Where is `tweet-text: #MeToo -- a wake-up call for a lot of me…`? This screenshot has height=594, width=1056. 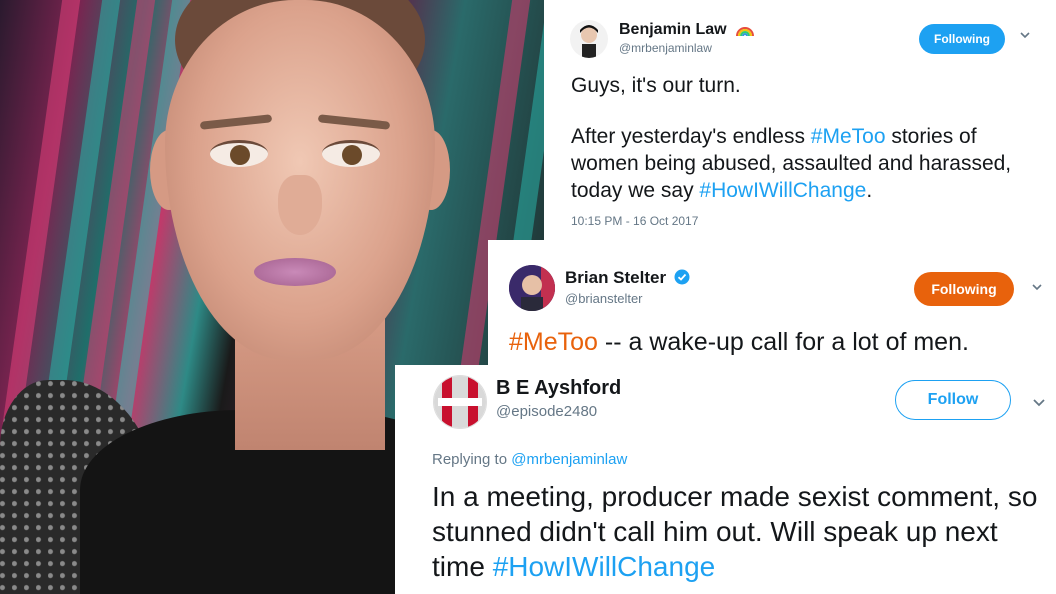 tweet-text: #MeToo -- a wake-up call for a lot of me… is located at coordinates (739, 342).